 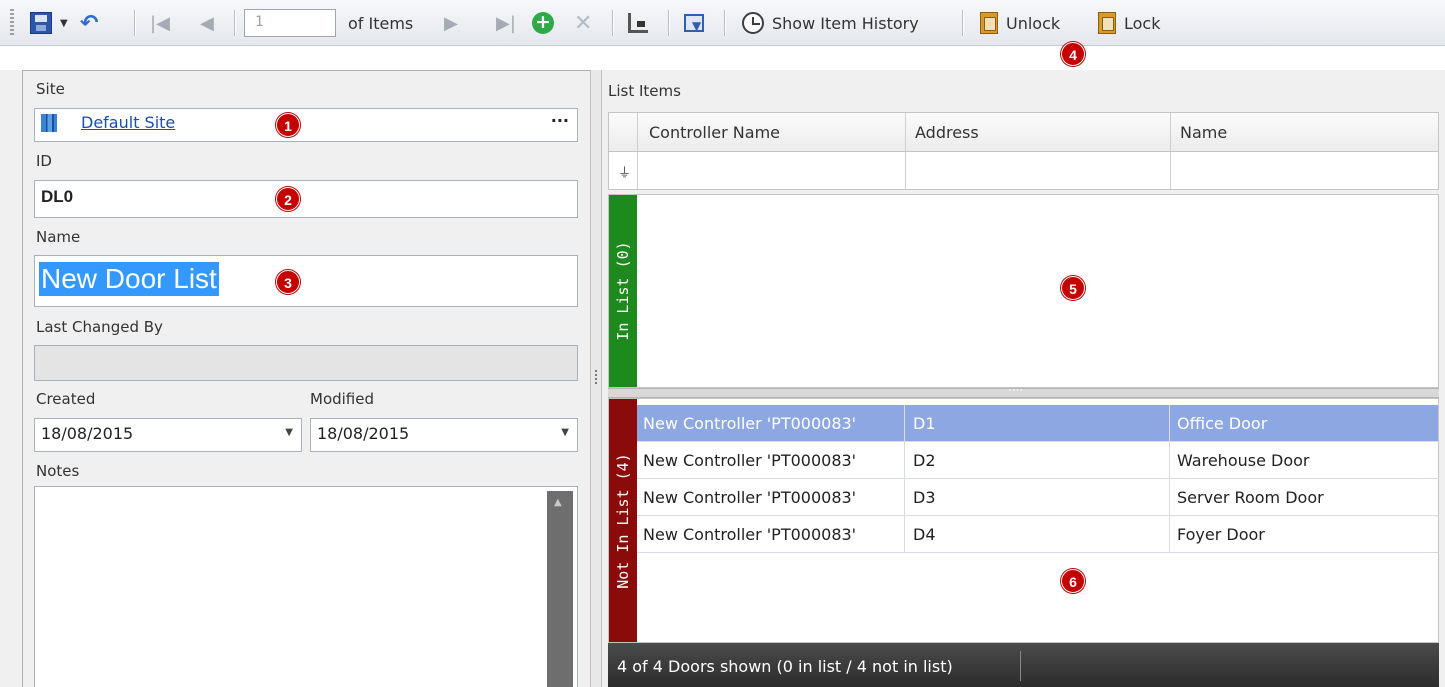 I want to click on name-field: New Door List, so click(x=306, y=281).